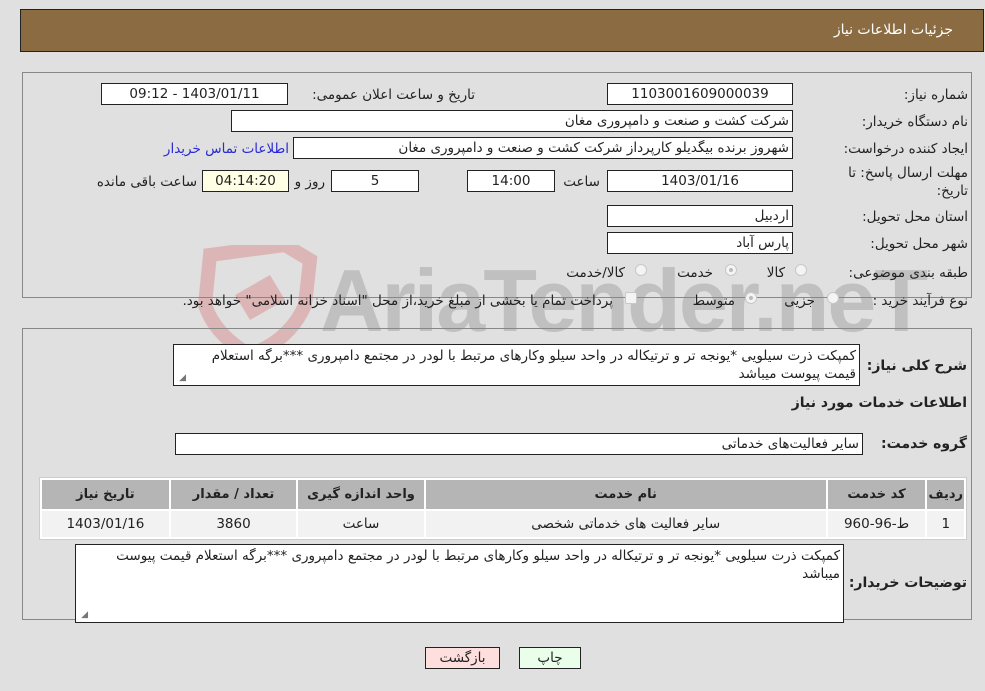 The width and height of the screenshot is (985, 691). I want to click on category-radio-goods, so click(801, 270).